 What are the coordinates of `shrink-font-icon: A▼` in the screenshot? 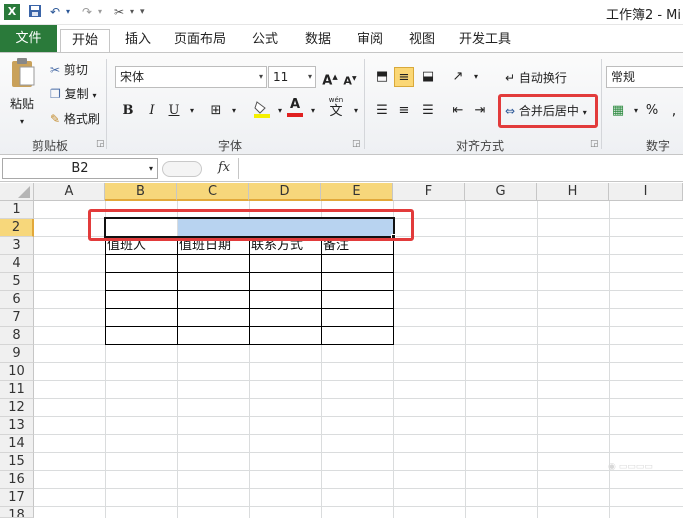 It's located at (350, 79).